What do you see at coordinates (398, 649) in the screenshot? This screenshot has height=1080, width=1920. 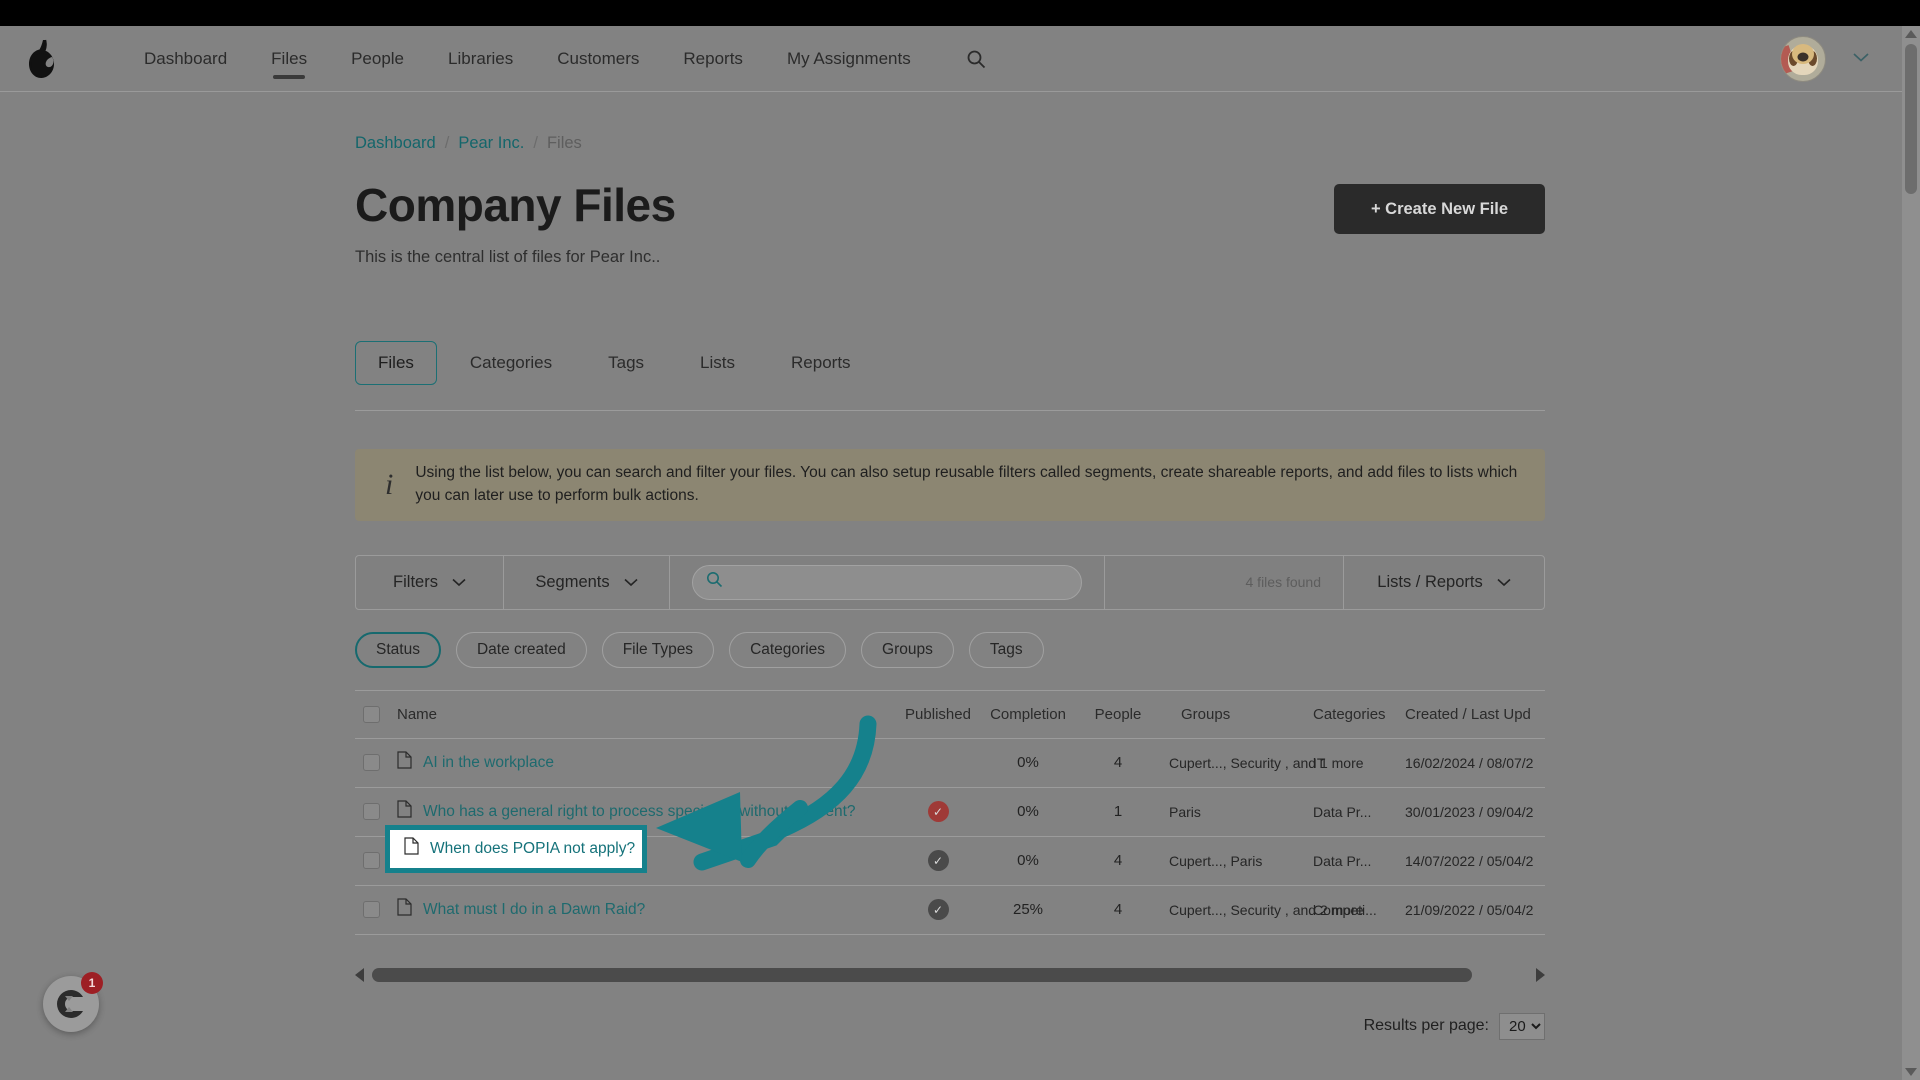 I see `chip-status: Status` at bounding box center [398, 649].